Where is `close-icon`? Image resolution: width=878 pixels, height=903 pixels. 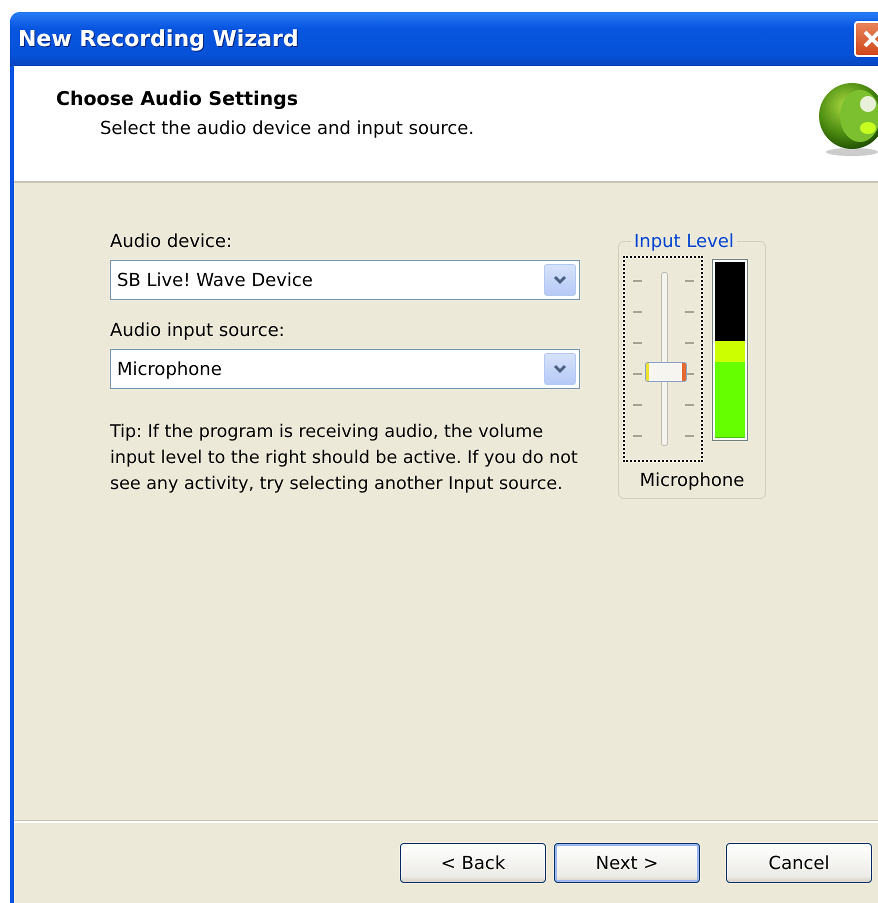 close-icon is located at coordinates (869, 39).